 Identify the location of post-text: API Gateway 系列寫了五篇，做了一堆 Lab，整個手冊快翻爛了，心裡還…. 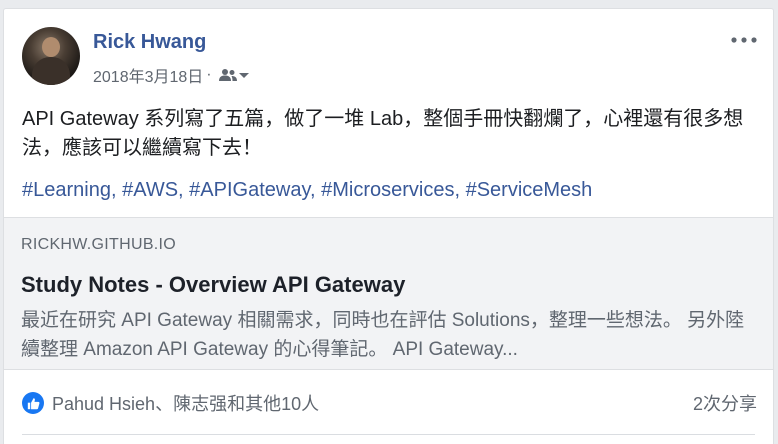
(383, 133).